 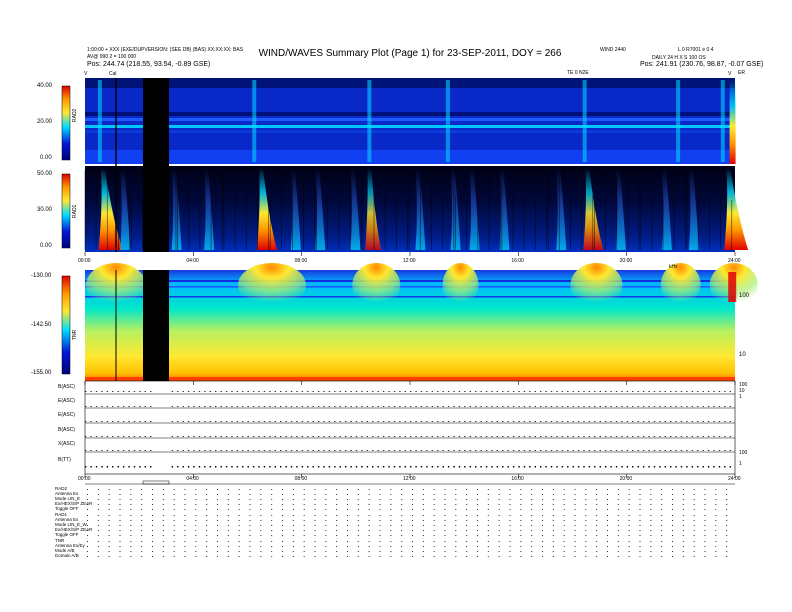 I want to click on header-right-position: Pos: 241.91 (230.76, 98.87, -0.07 GSE), so click(x=702, y=64).